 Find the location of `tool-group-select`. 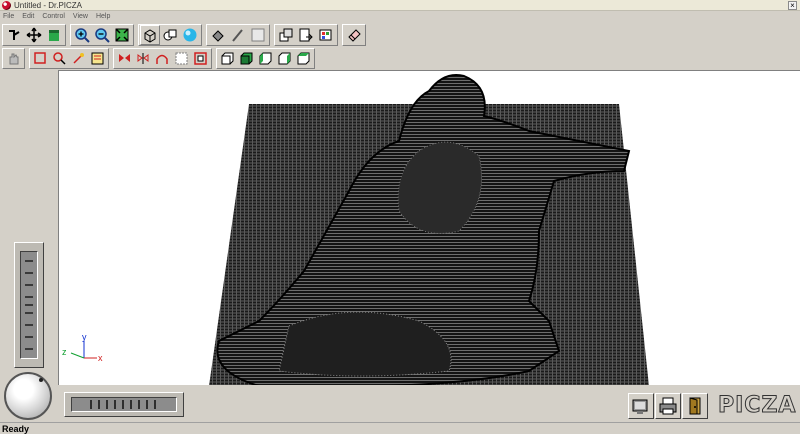

tool-group-select is located at coordinates (69, 58).